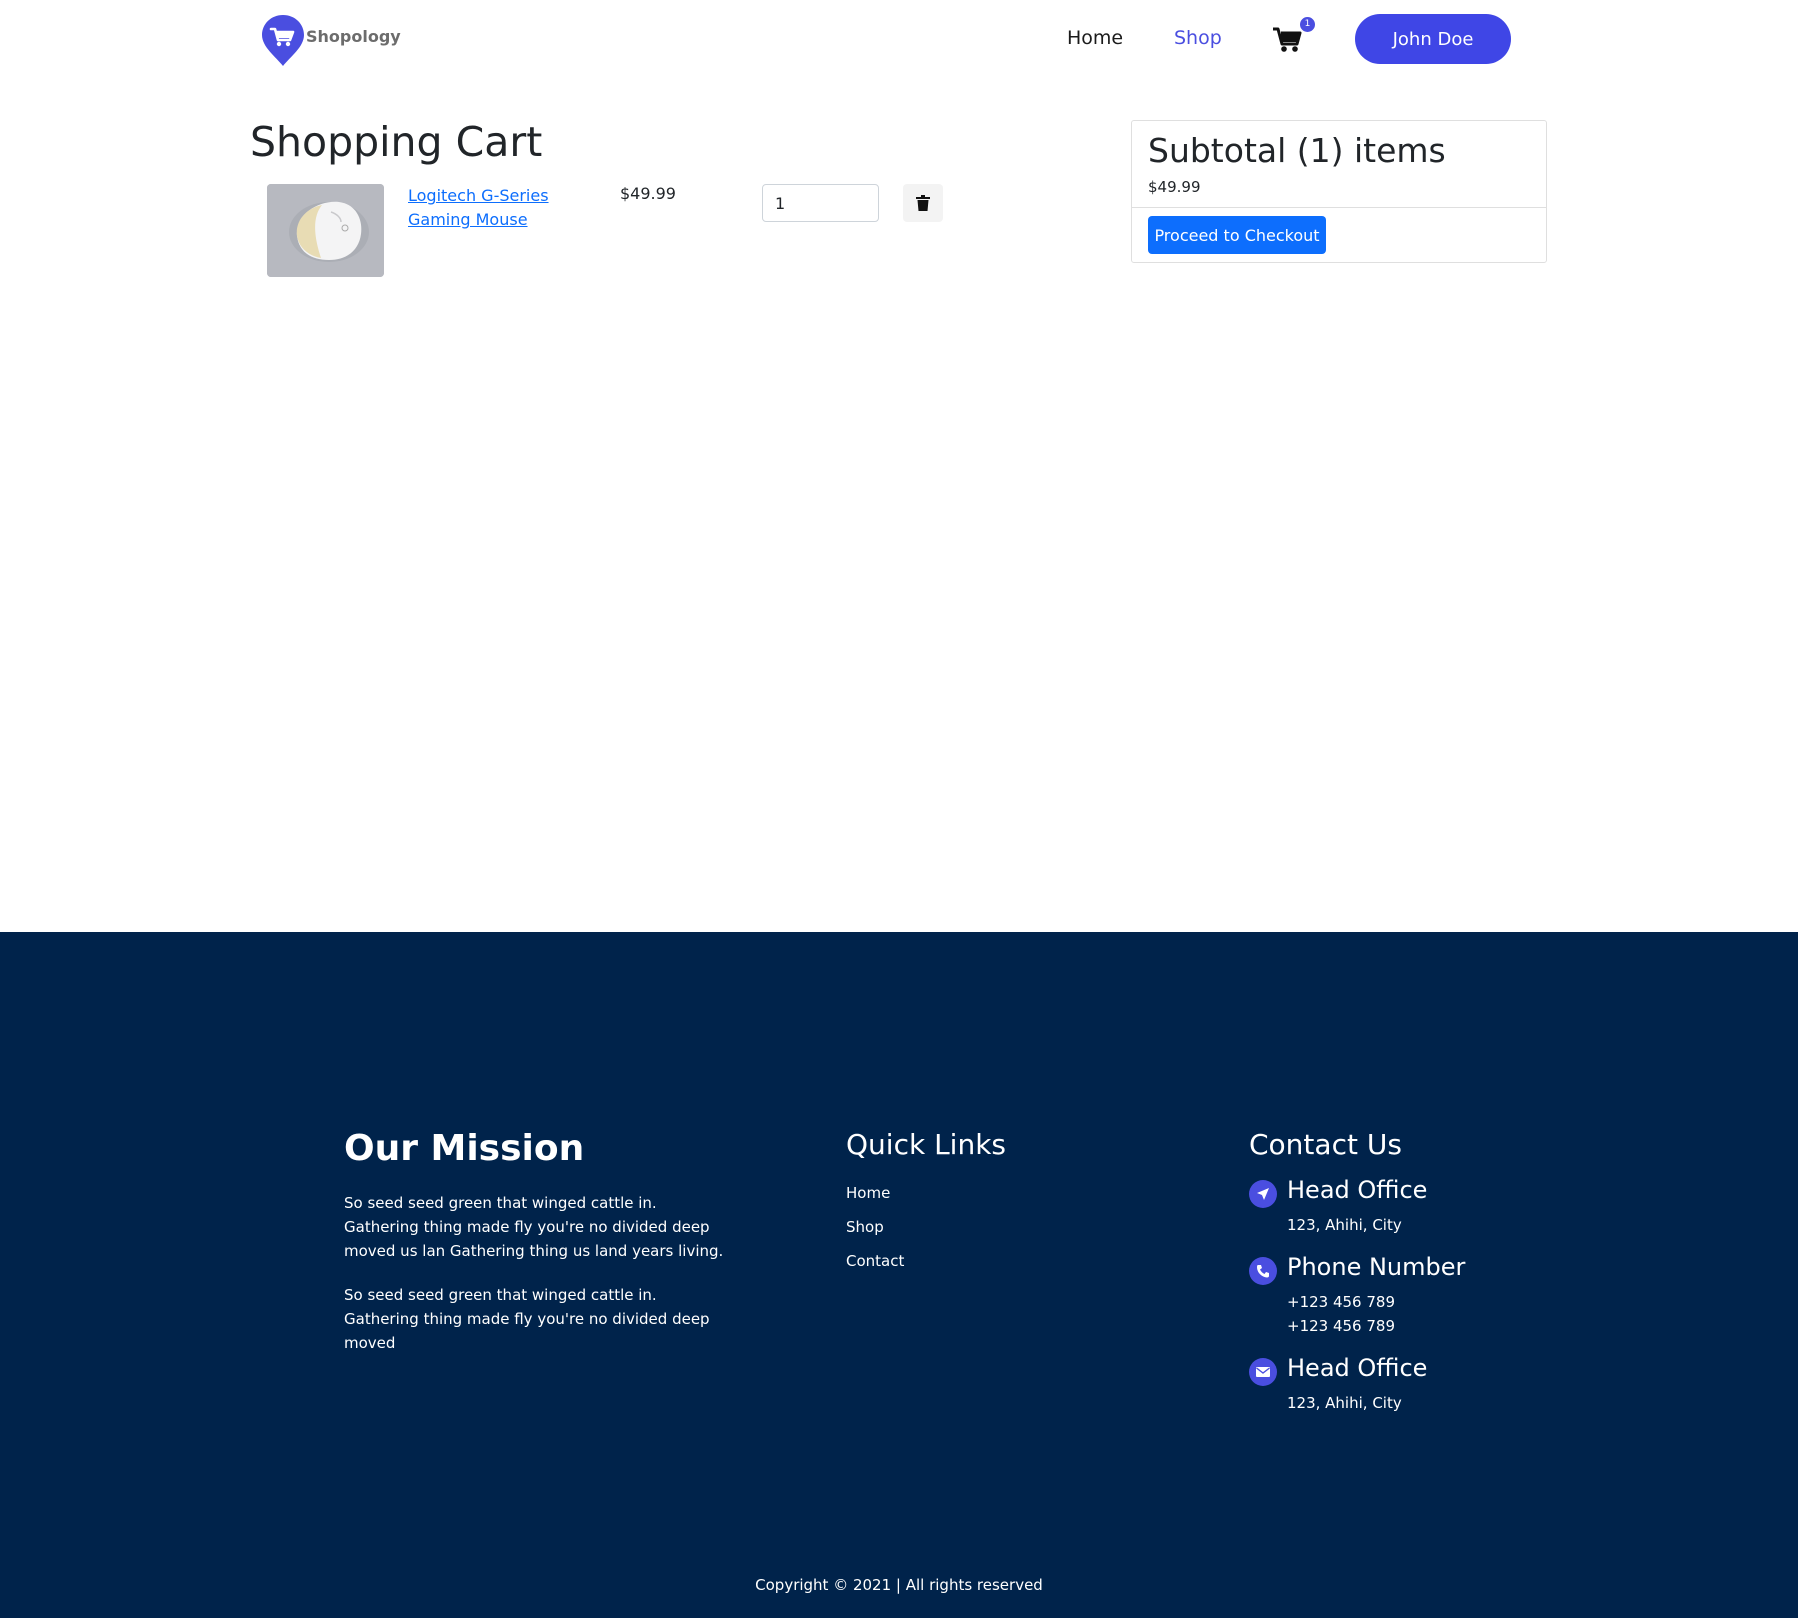 This screenshot has height=1618, width=1798. What do you see at coordinates (1376, 1267) in the screenshot?
I see `contact-heading: Phone Number` at bounding box center [1376, 1267].